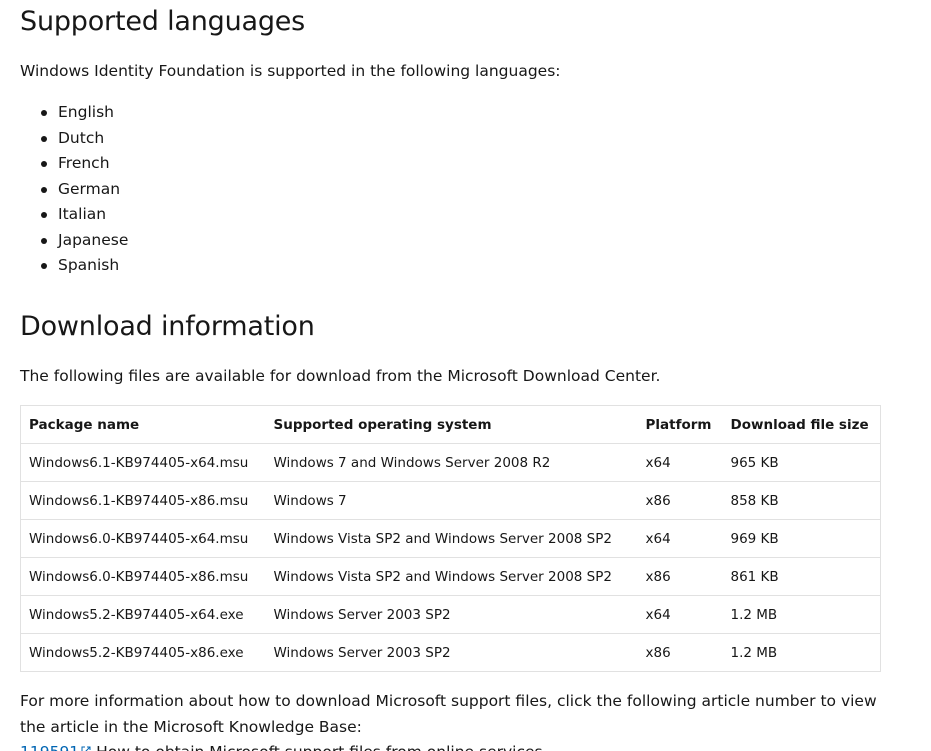 The image size is (931, 751). Describe the element at coordinates (143, 614) in the screenshot. I see `cell-package-name: Windows5.2-KB974405-x64.exe` at that location.